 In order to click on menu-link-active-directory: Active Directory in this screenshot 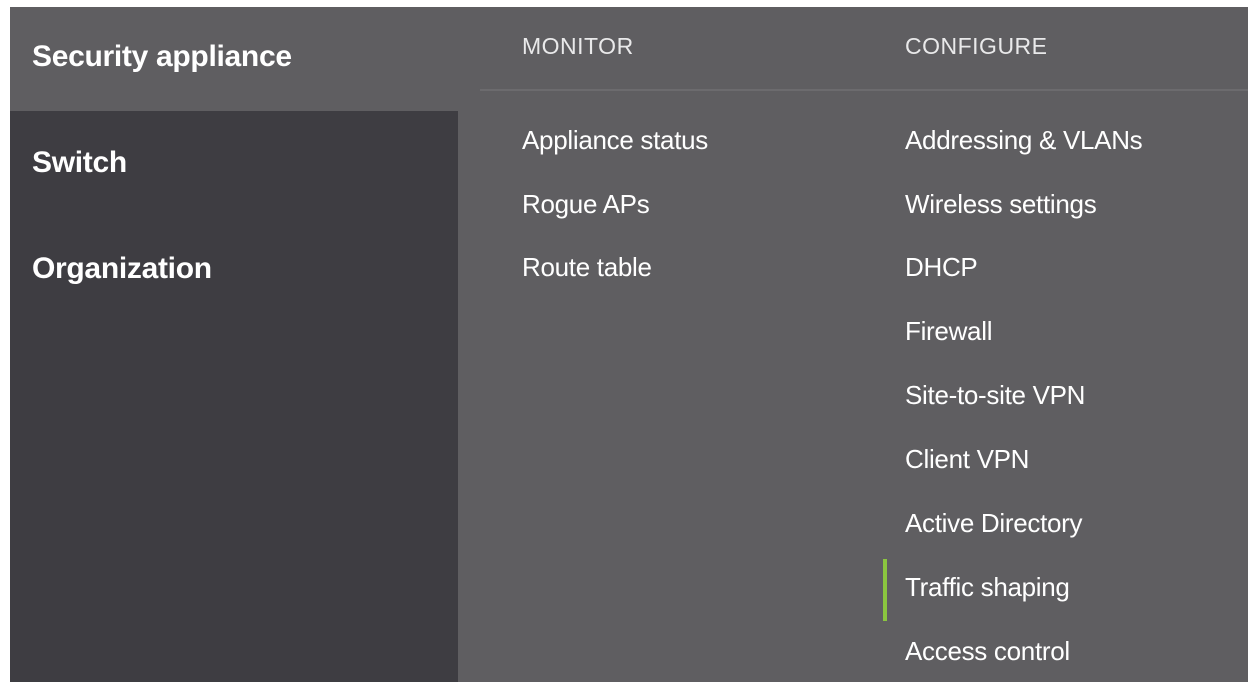, I will do `click(994, 523)`.